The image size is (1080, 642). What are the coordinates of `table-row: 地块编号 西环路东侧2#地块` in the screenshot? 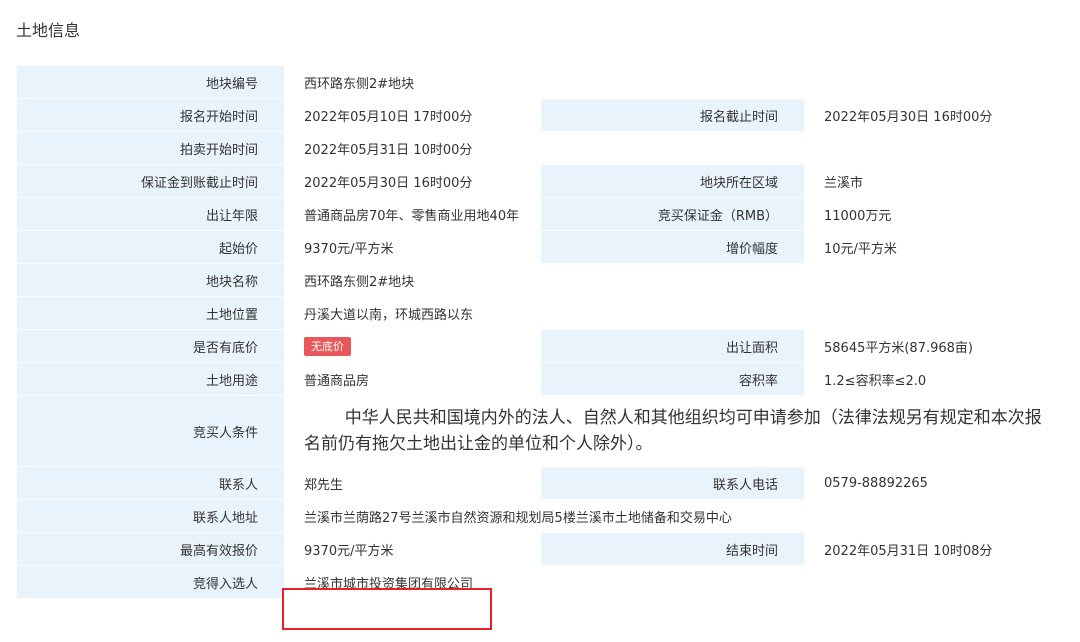 It's located at (541, 82).